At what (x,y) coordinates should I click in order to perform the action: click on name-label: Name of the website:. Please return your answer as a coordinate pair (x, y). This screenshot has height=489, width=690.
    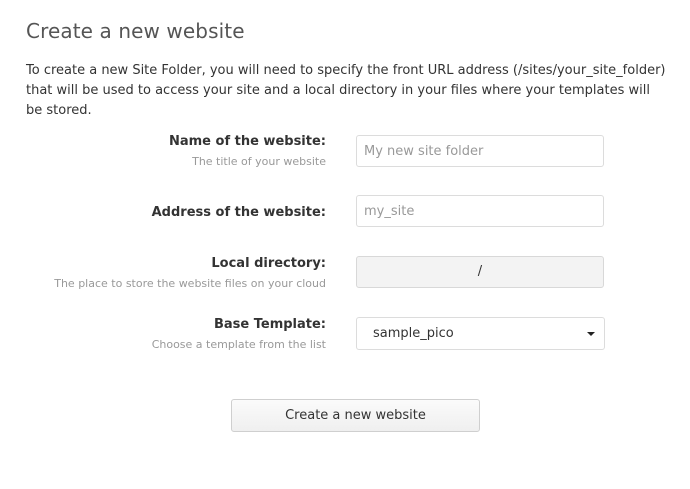
    Looking at the image, I should click on (247, 141).